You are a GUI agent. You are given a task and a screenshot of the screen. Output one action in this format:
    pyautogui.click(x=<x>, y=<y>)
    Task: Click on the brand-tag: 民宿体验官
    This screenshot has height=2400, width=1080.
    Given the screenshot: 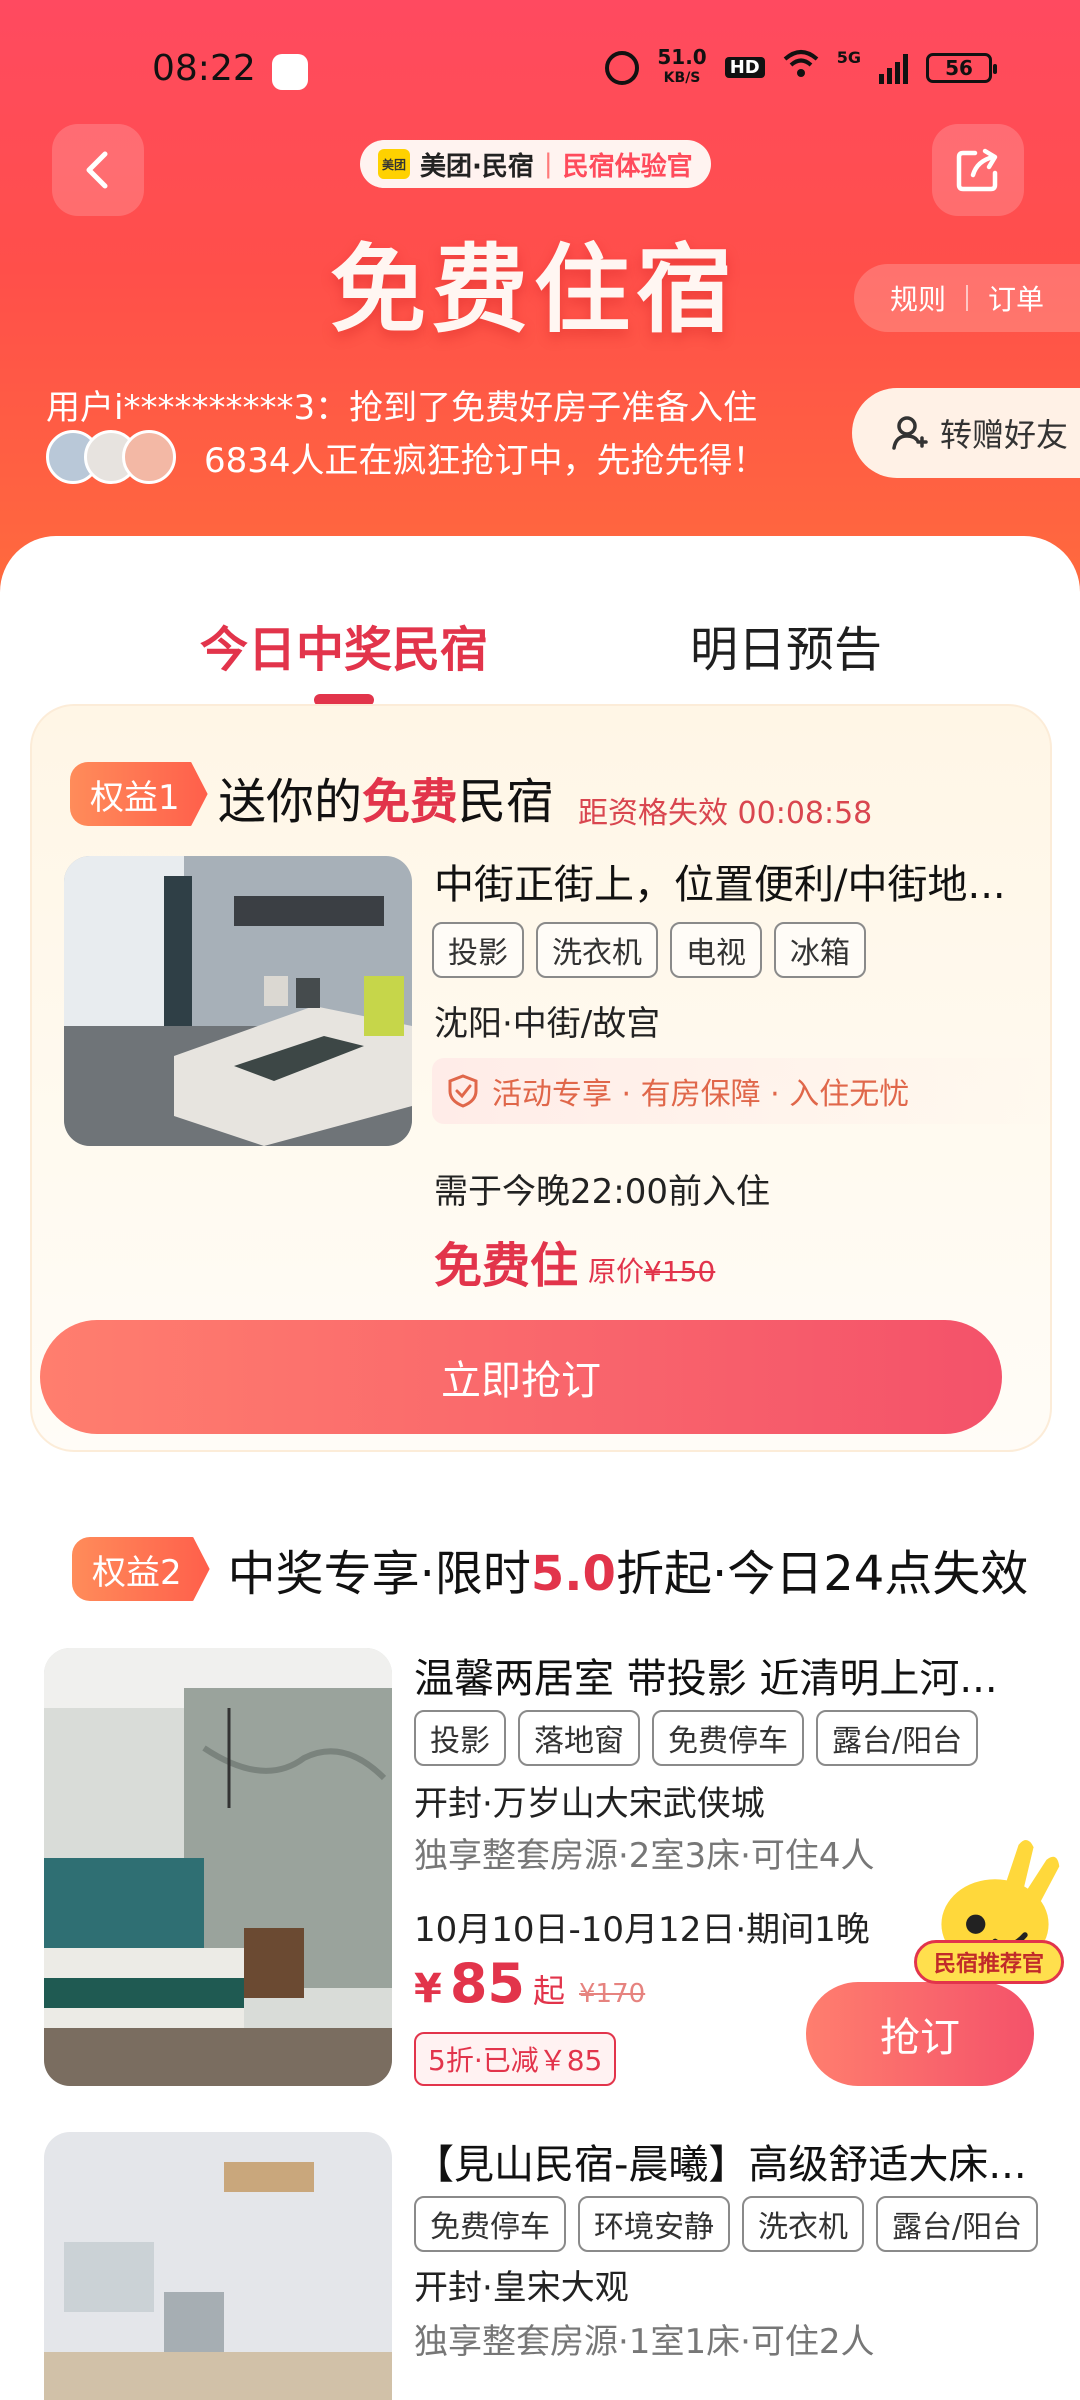 What is the action you would take?
    pyautogui.click(x=627, y=166)
    